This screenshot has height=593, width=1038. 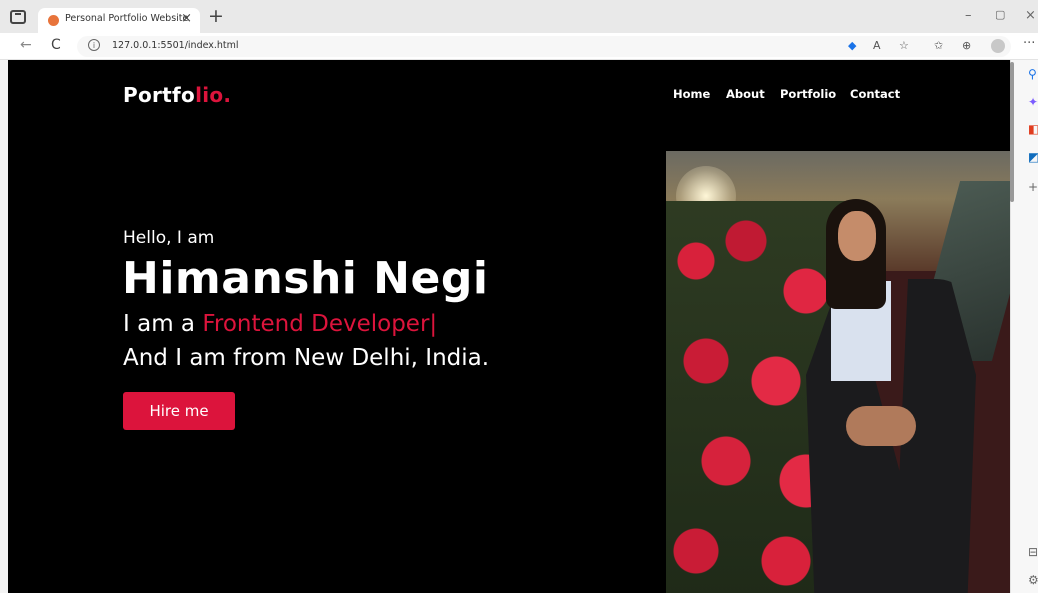 What do you see at coordinates (216, 16) in the screenshot?
I see `new-tab-button: +` at bounding box center [216, 16].